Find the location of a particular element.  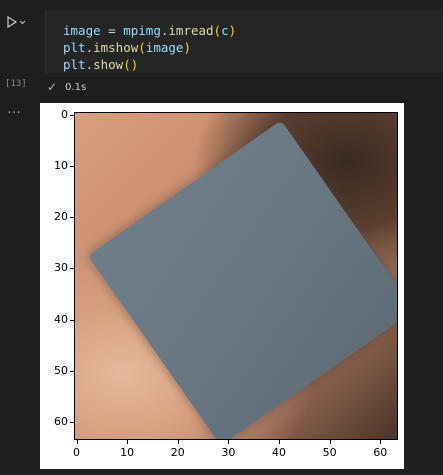

x-tick-label: 40 is located at coordinates (279, 452).